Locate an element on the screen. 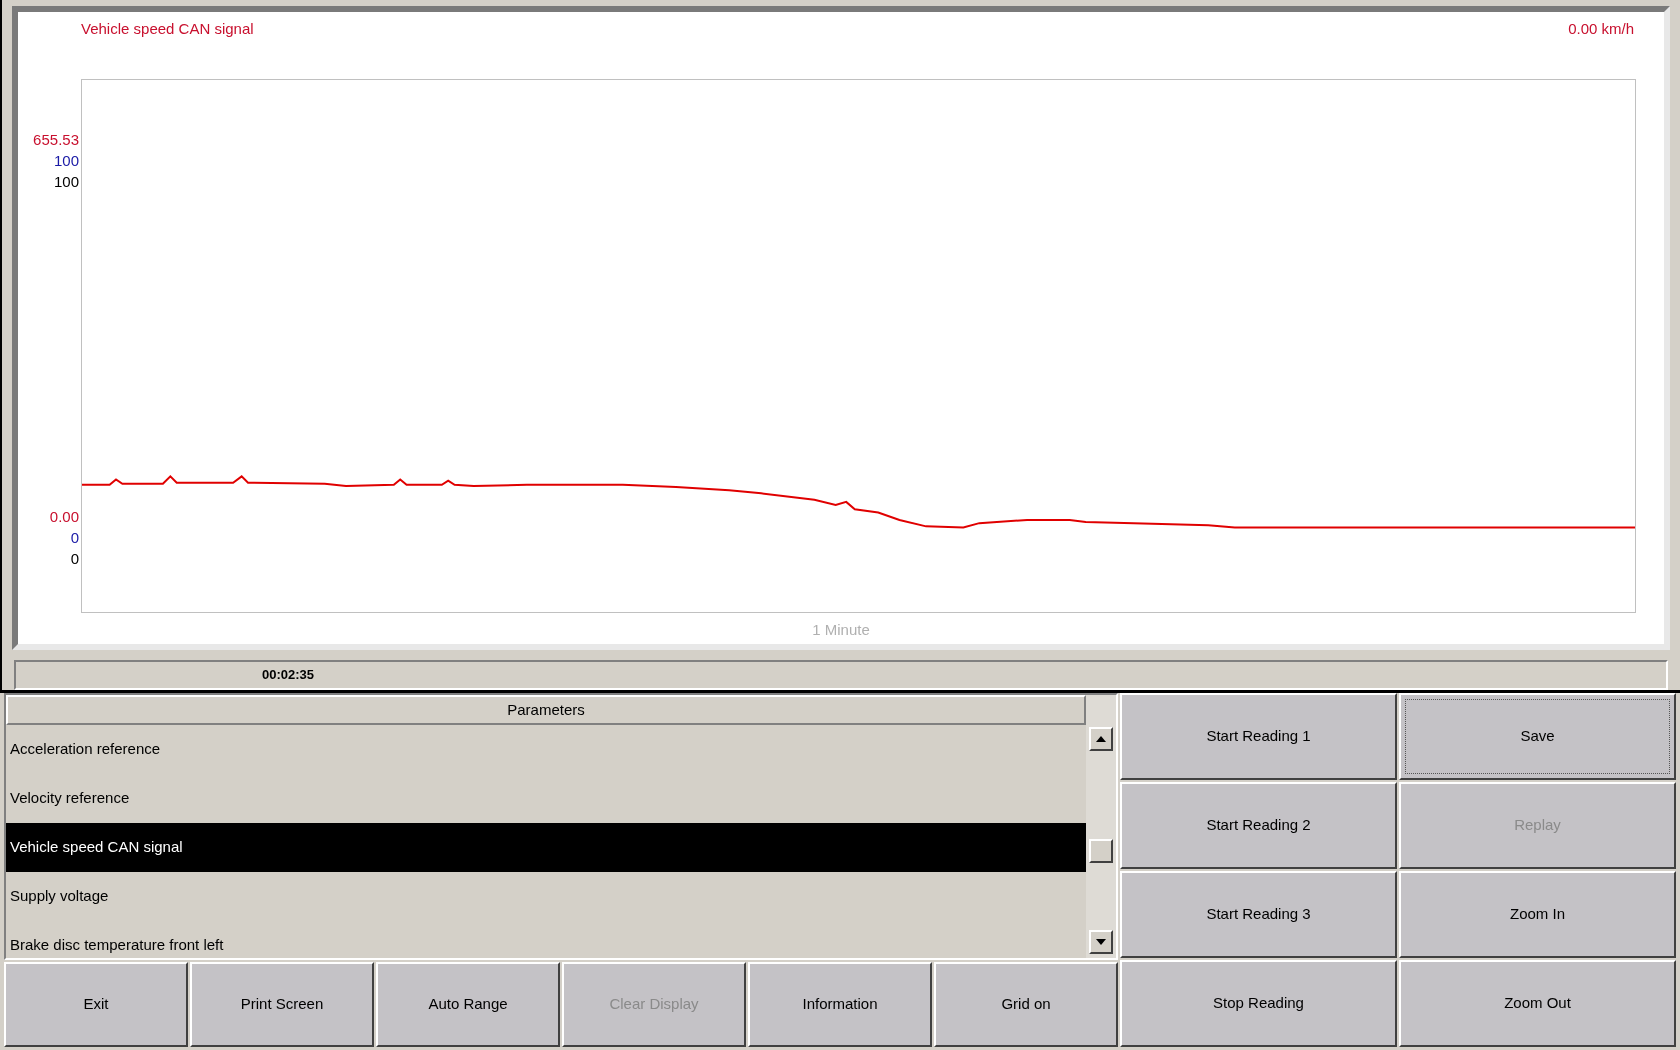 Image resolution: width=1680 pixels, height=1050 pixels. toolbar-button: Start Reading 2 is located at coordinates (1258, 825).